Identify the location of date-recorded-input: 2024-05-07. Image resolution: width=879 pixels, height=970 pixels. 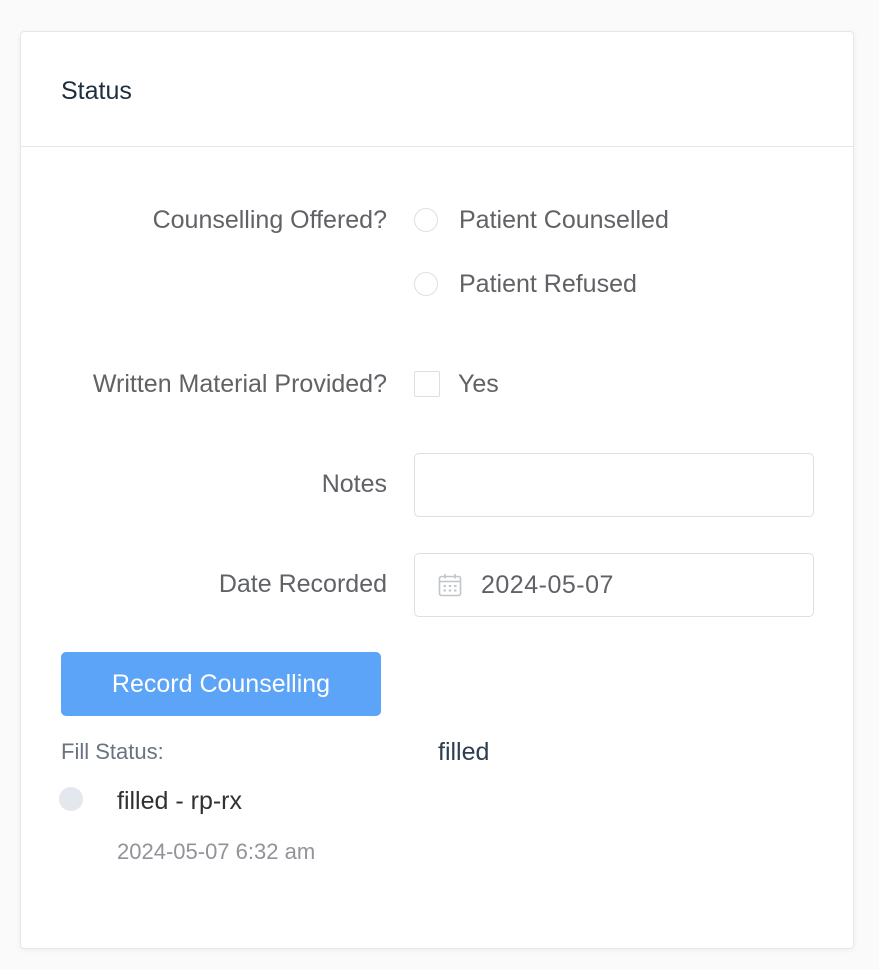
(614, 585).